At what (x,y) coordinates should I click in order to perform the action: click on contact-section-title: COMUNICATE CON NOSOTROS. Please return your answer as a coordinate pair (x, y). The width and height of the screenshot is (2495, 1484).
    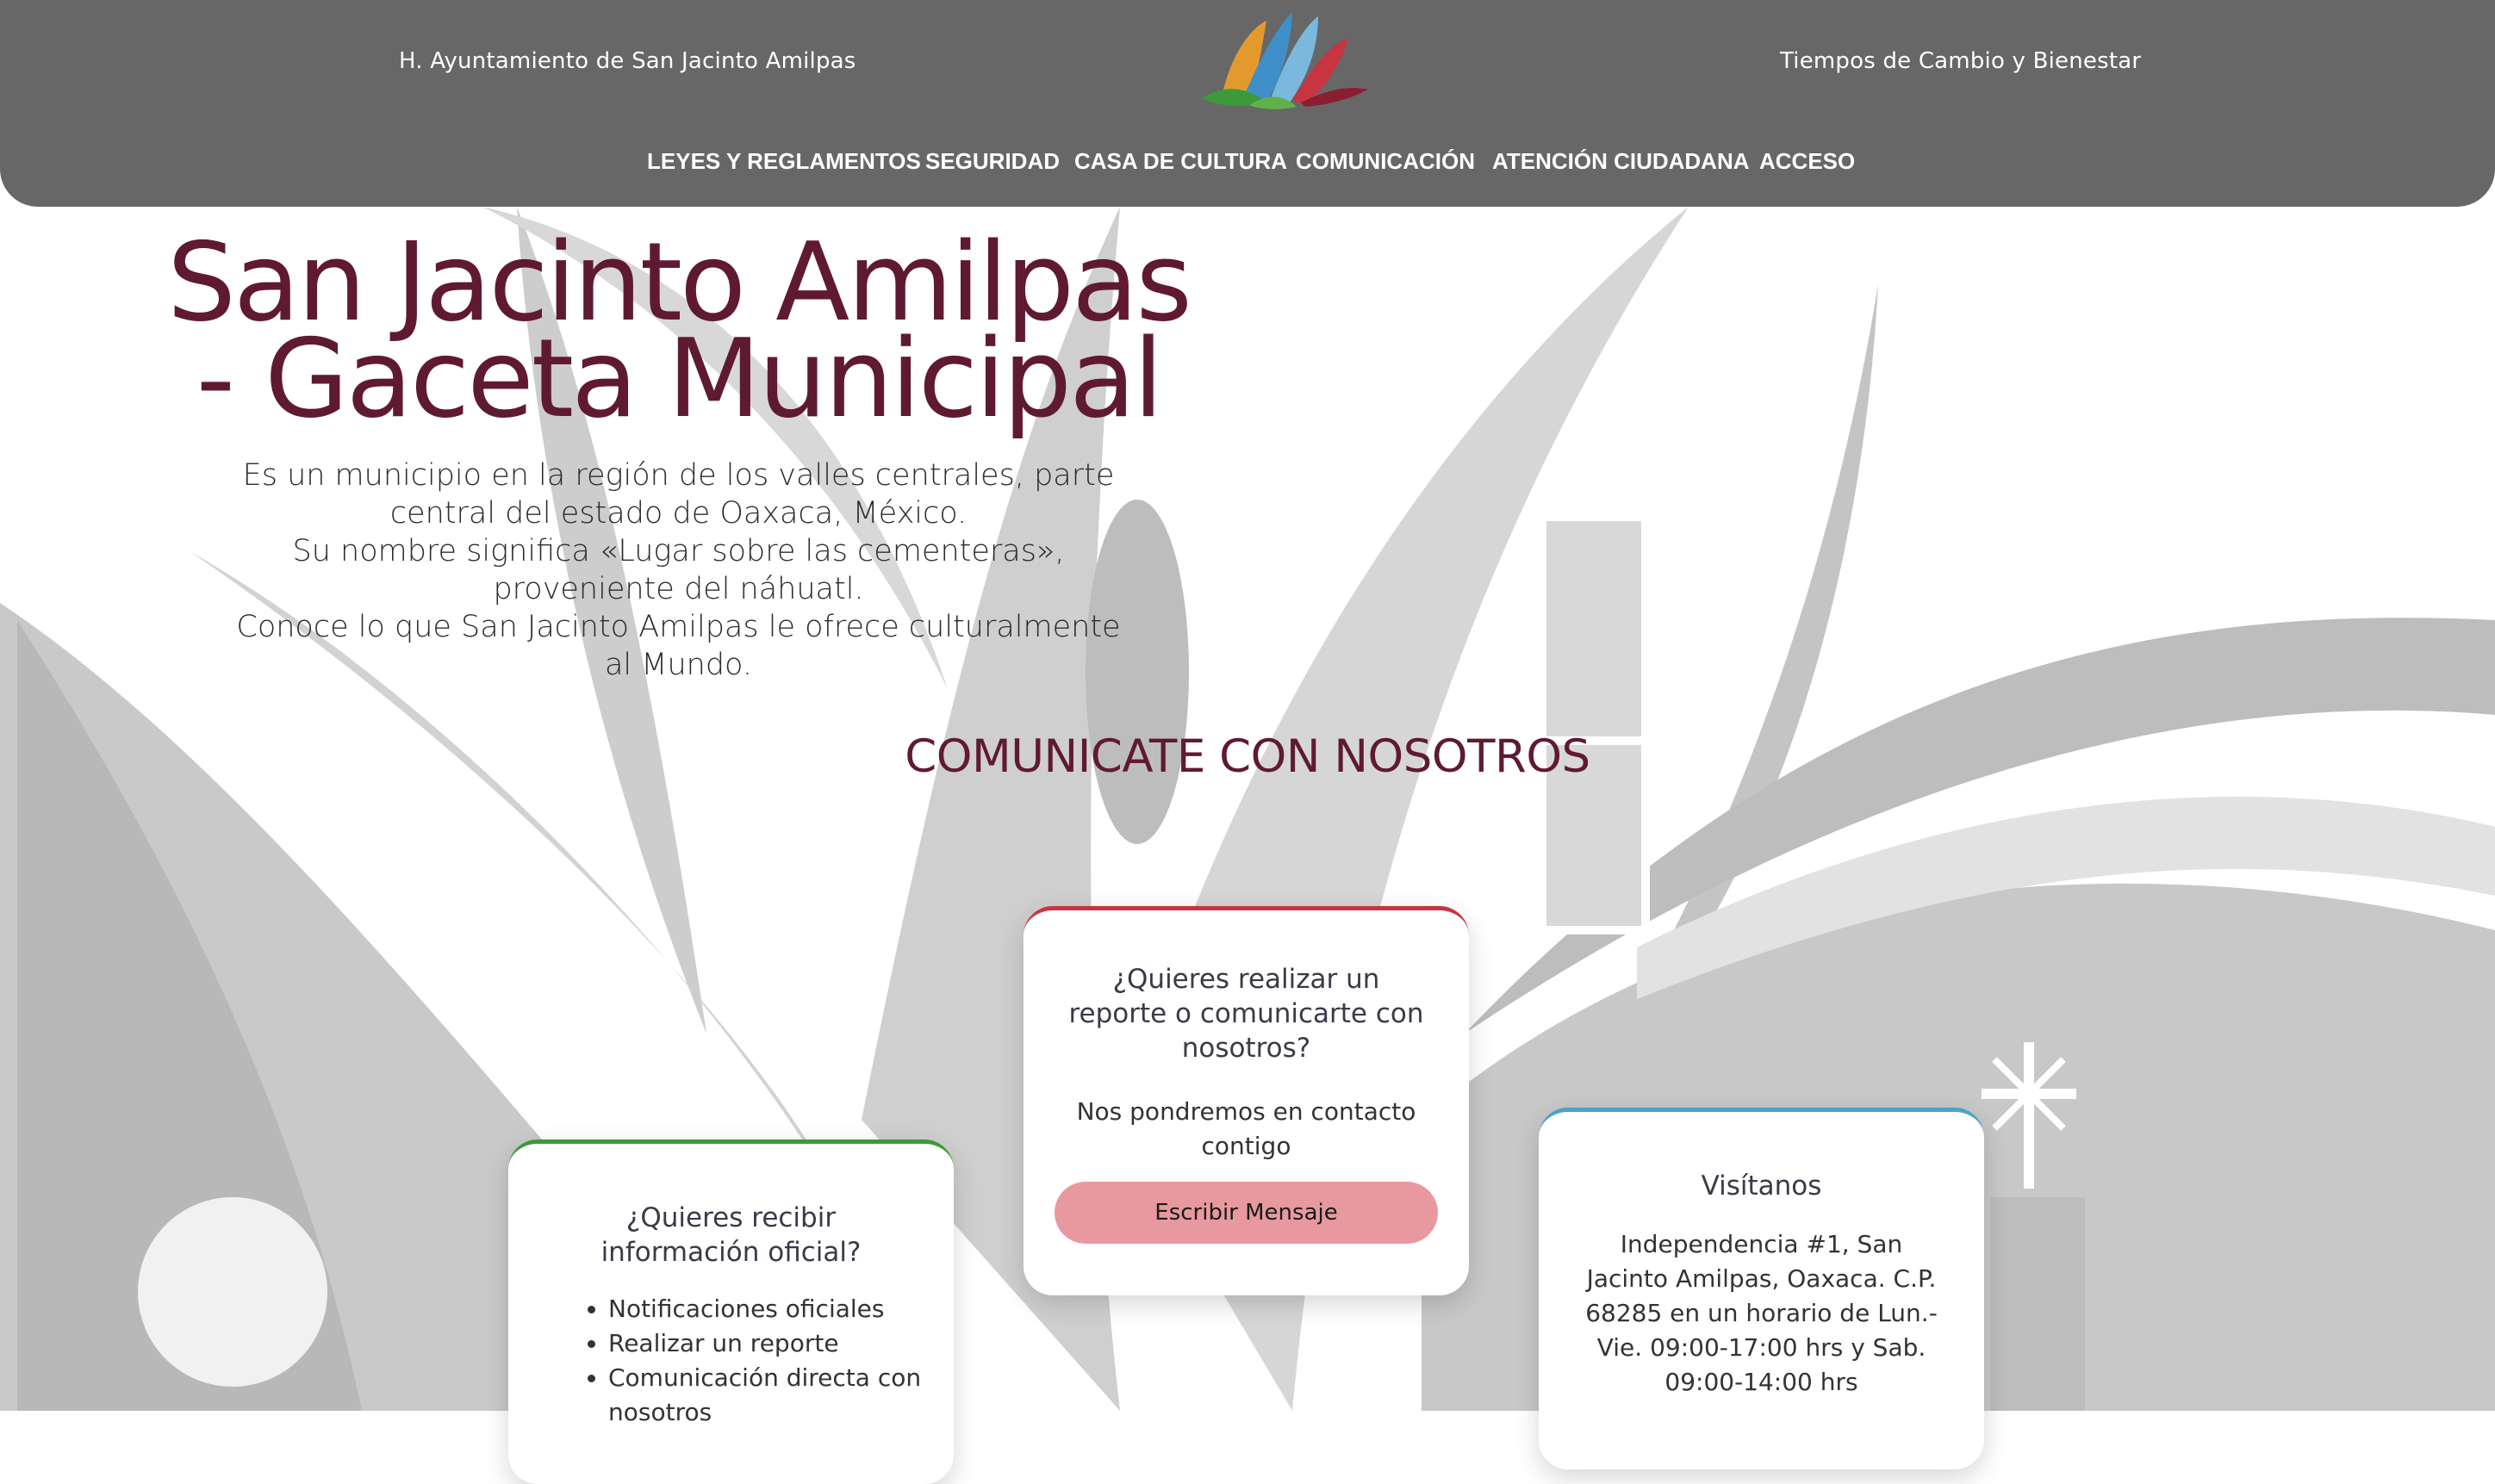
    Looking at the image, I should click on (1247, 756).